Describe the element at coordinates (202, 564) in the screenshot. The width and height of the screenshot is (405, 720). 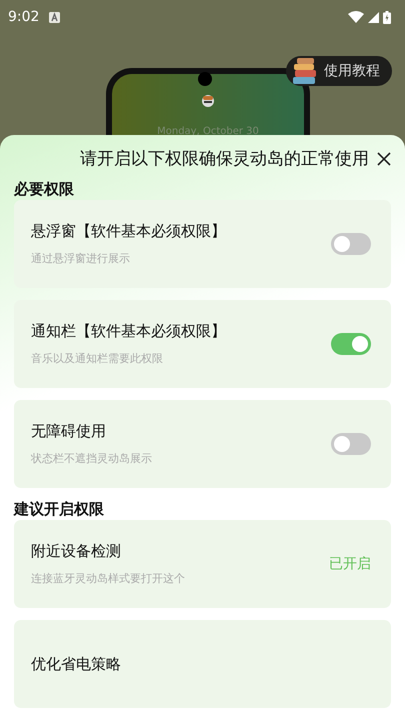
I see `permission-card: 附近设备检测 连接蓝牙灵动岛样式要打开这个 已开启` at that location.